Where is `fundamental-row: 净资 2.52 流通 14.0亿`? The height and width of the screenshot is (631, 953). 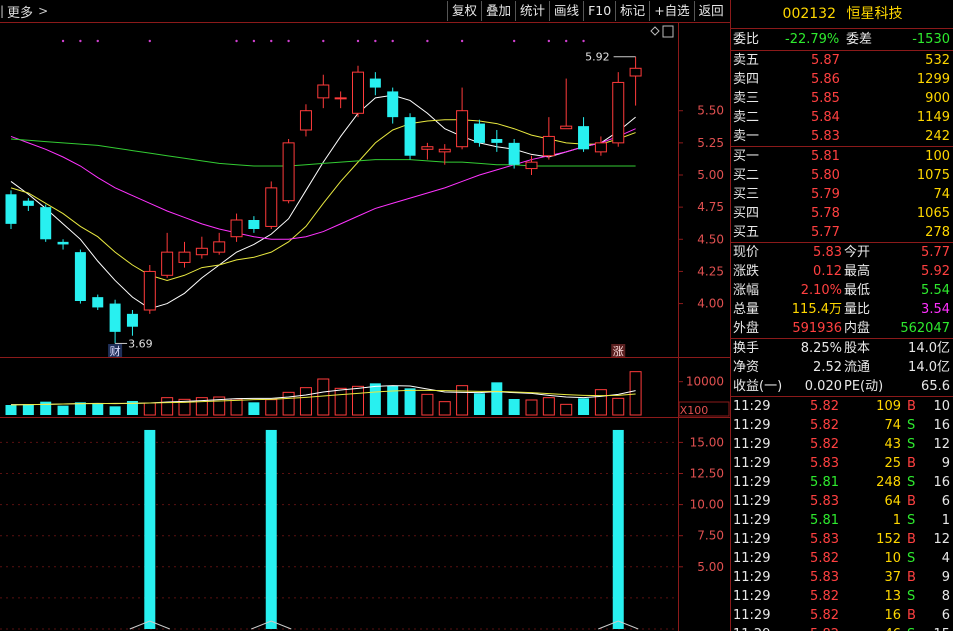
fundamental-row: 净资 2.52 流通 14.0亿 is located at coordinates (842, 367).